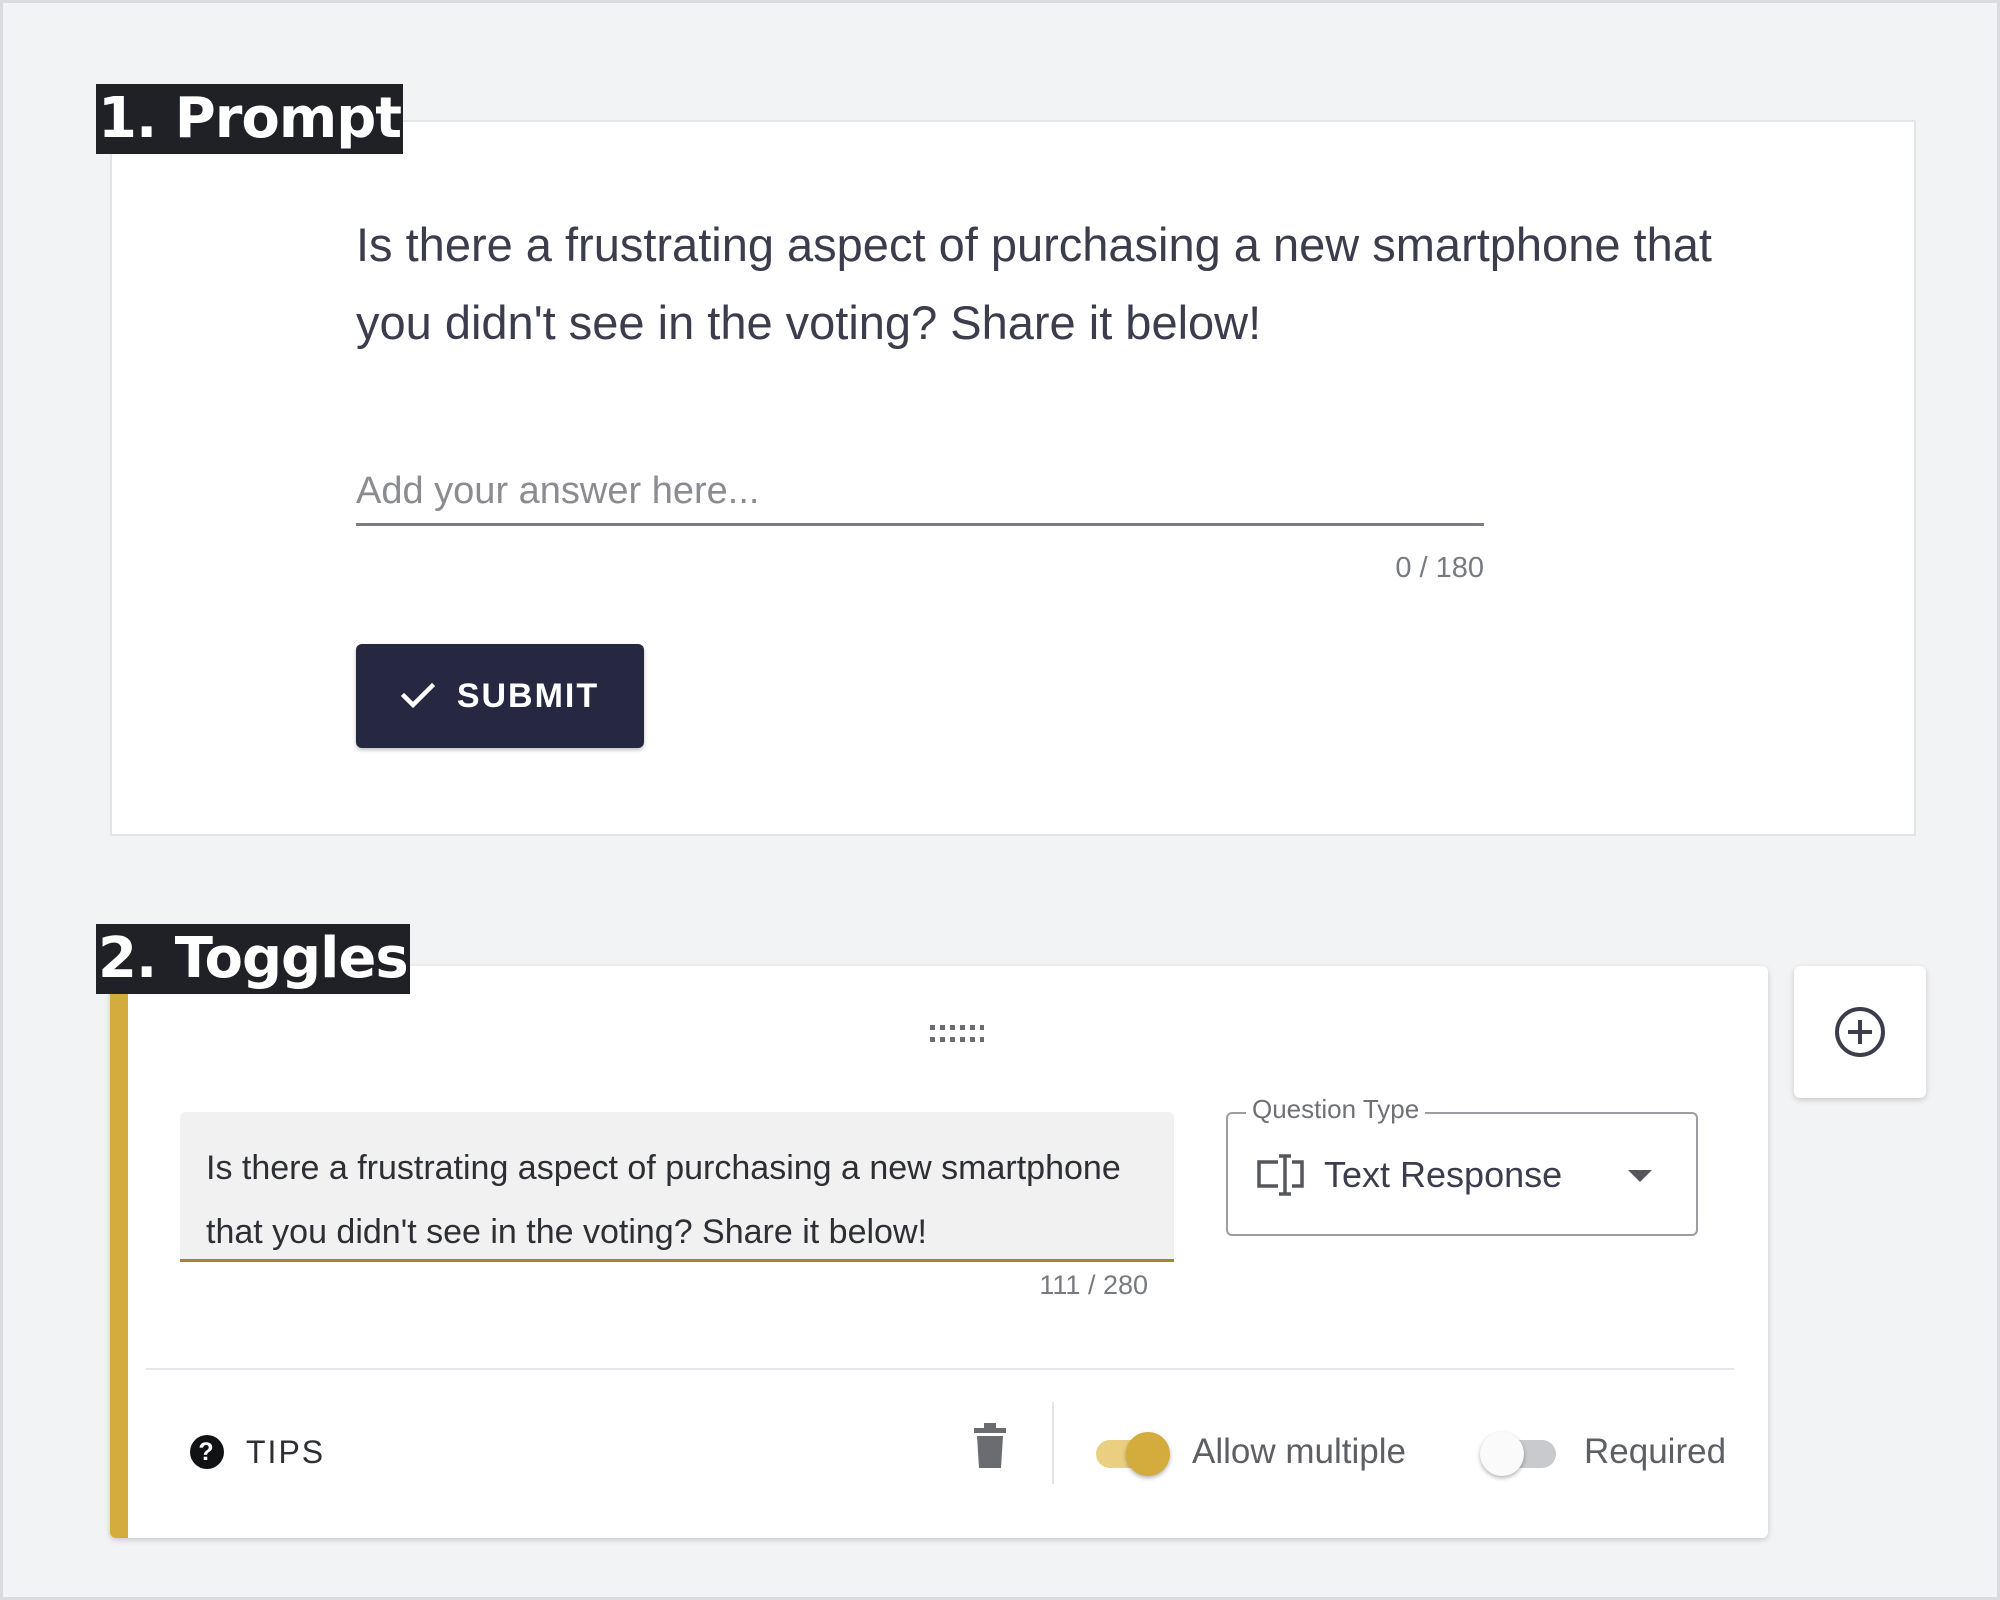 This screenshot has height=1600, width=2000. I want to click on footer-divider, so click(940, 1369).